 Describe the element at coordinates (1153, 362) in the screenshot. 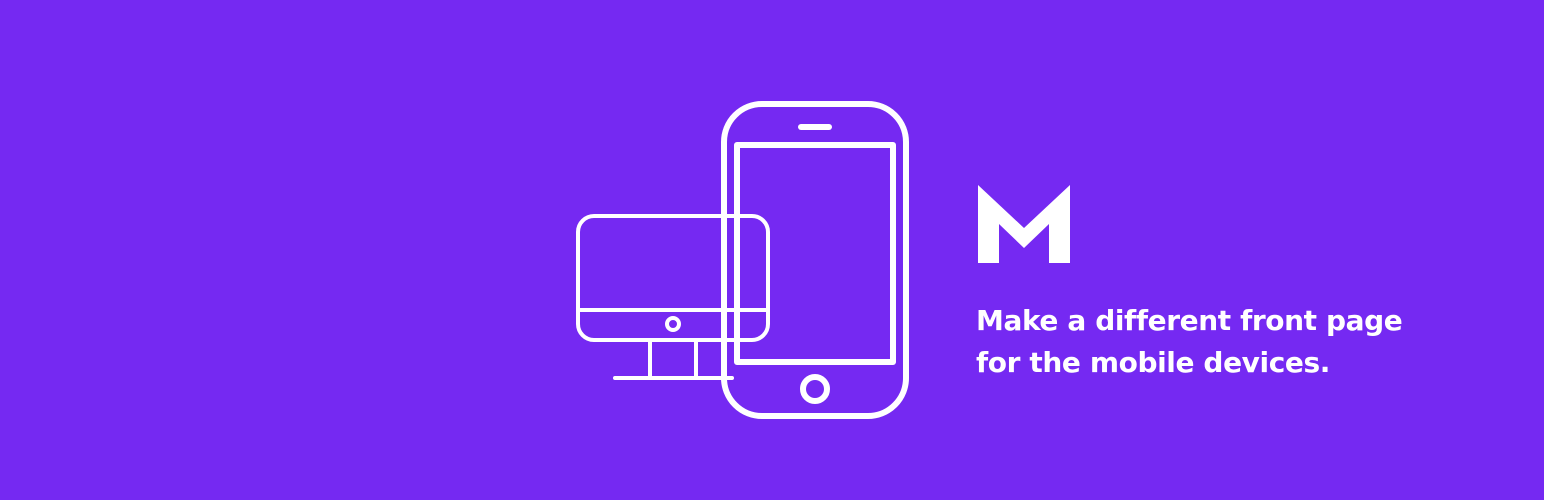

I see `tagline-line-2: for the mobile devices.` at that location.